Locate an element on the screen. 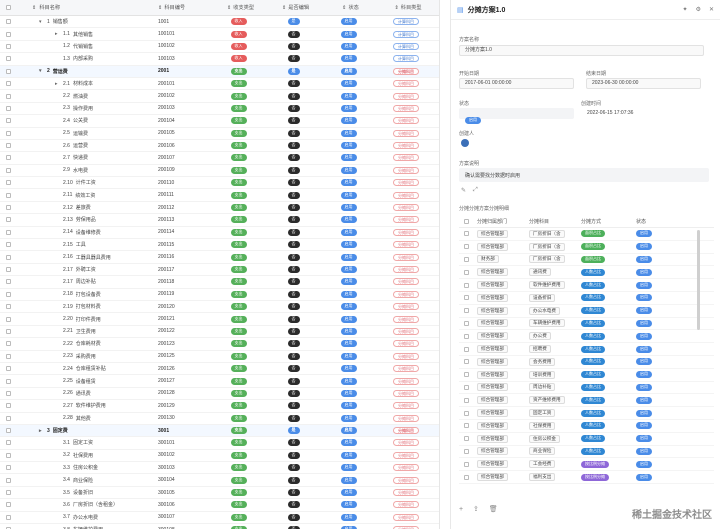  allocation-row: 财务部 厂房折旧（含 面积占比 启用 is located at coordinates (586, 260).